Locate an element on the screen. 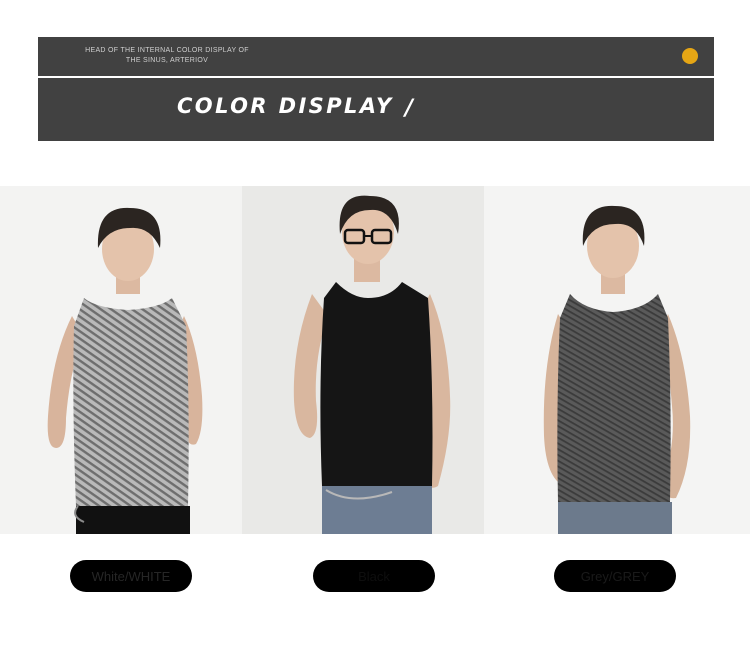 The height and width of the screenshot is (648, 750). color-option-white: White/WHITE is located at coordinates (131, 576).